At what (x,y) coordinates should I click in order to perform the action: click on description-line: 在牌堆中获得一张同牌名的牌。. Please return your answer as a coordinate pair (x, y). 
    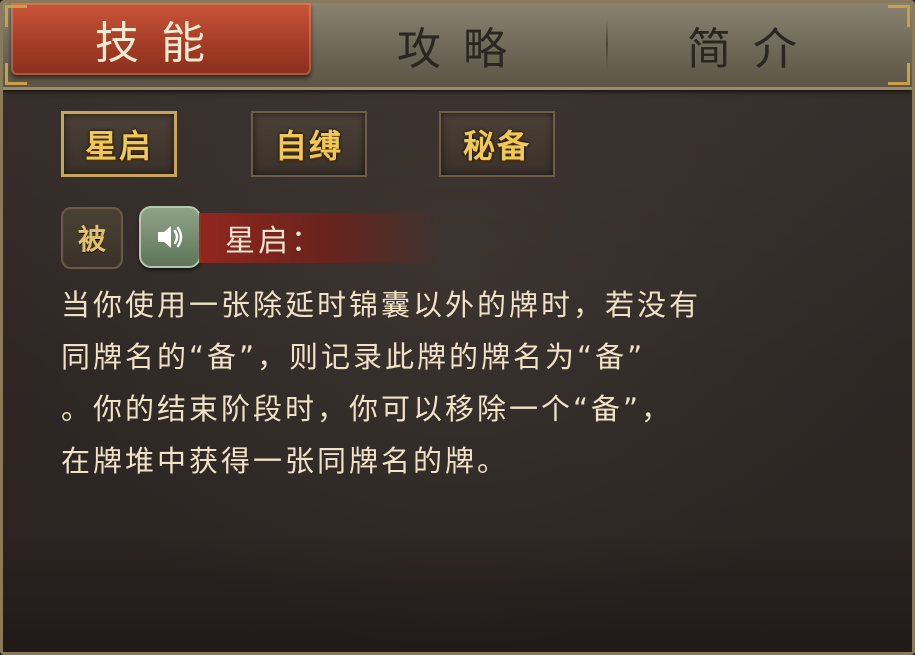
    Looking at the image, I should click on (285, 461).